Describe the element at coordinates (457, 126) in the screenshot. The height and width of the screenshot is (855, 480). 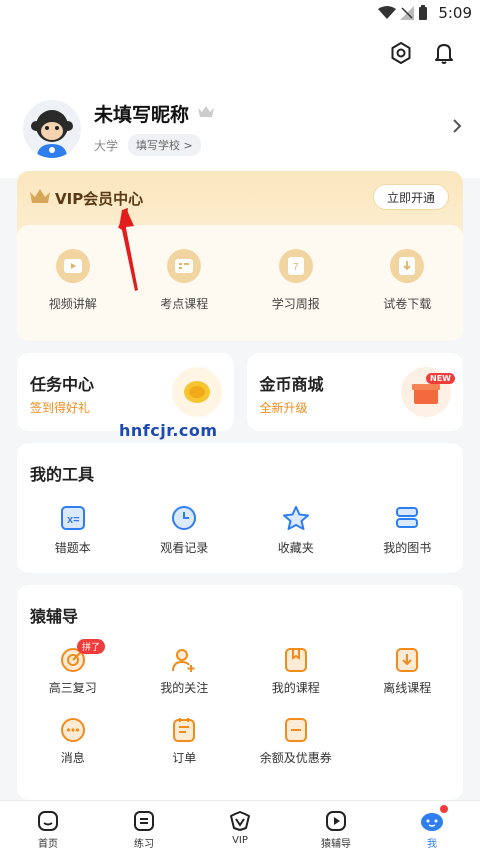
I see `chevron-right-icon` at that location.